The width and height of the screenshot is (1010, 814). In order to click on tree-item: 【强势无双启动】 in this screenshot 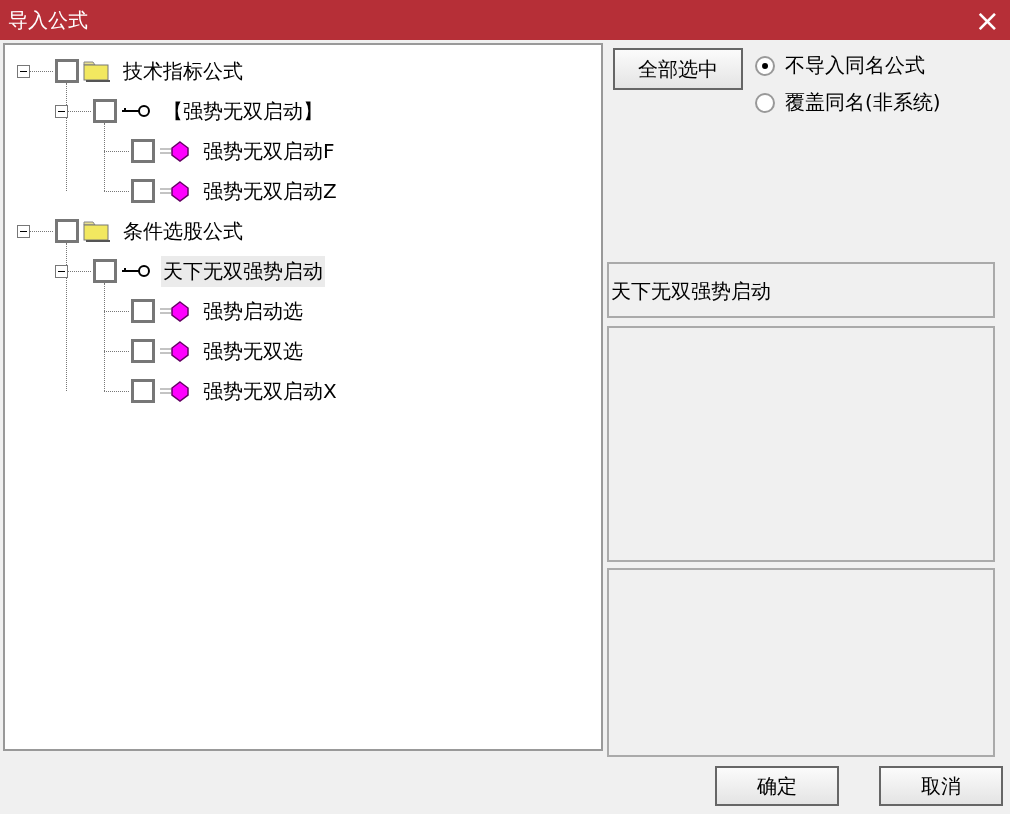, I will do `click(243, 111)`.